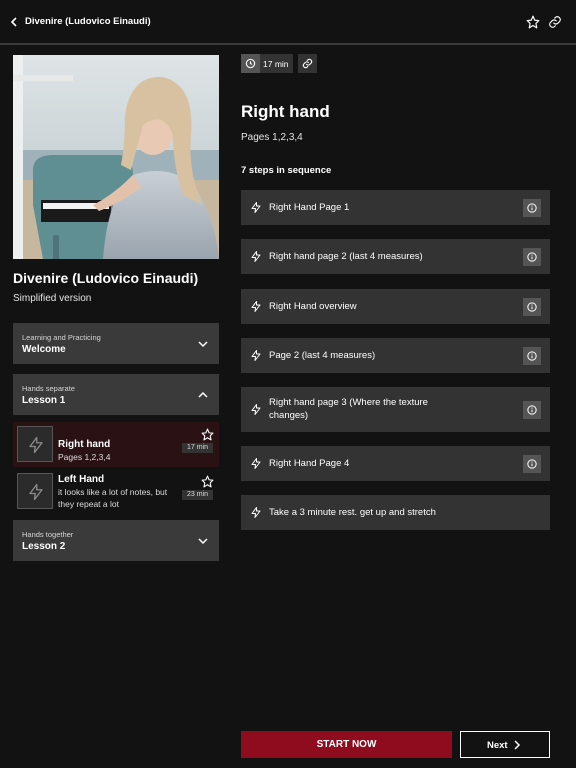 The width and height of the screenshot is (576, 768). Describe the element at coordinates (197, 495) in the screenshot. I see `lesson-duration-badge: 23 min` at that location.